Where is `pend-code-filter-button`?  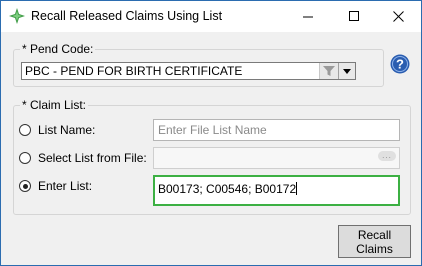
pend-code-filter-button is located at coordinates (328, 71).